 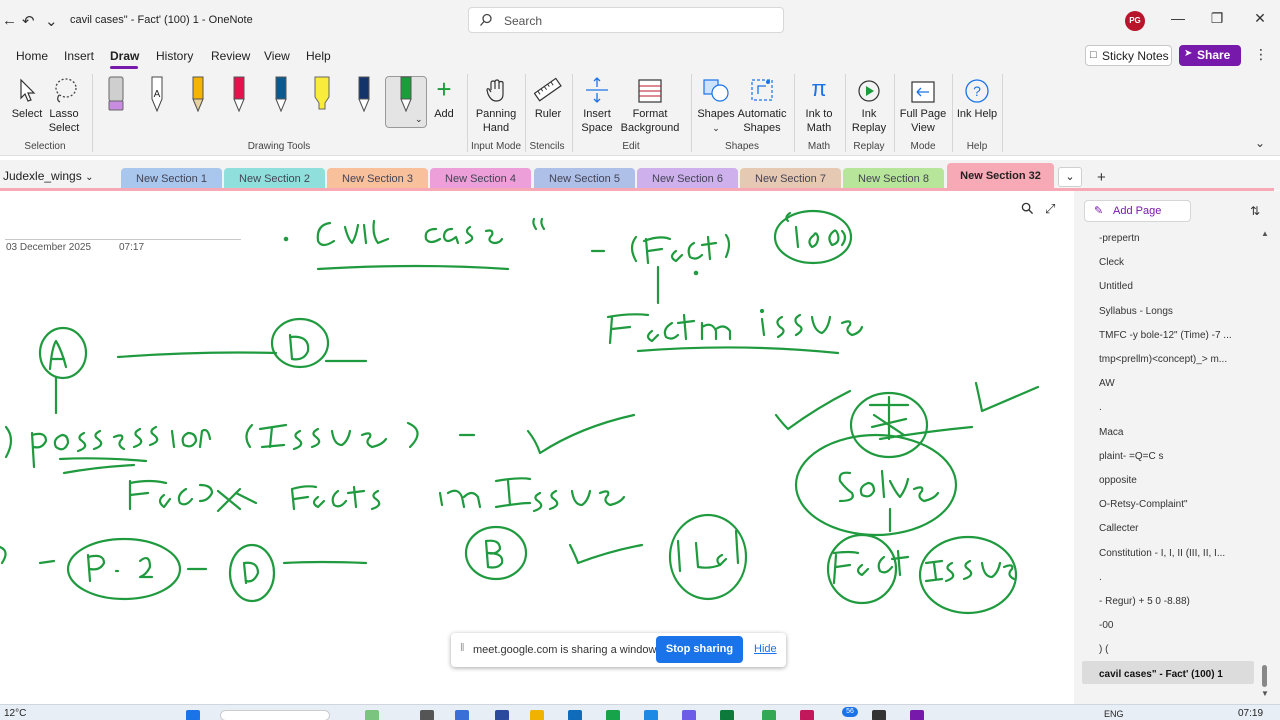 I want to click on tab-new-section-32: New Section 32, so click(x=1000, y=176).